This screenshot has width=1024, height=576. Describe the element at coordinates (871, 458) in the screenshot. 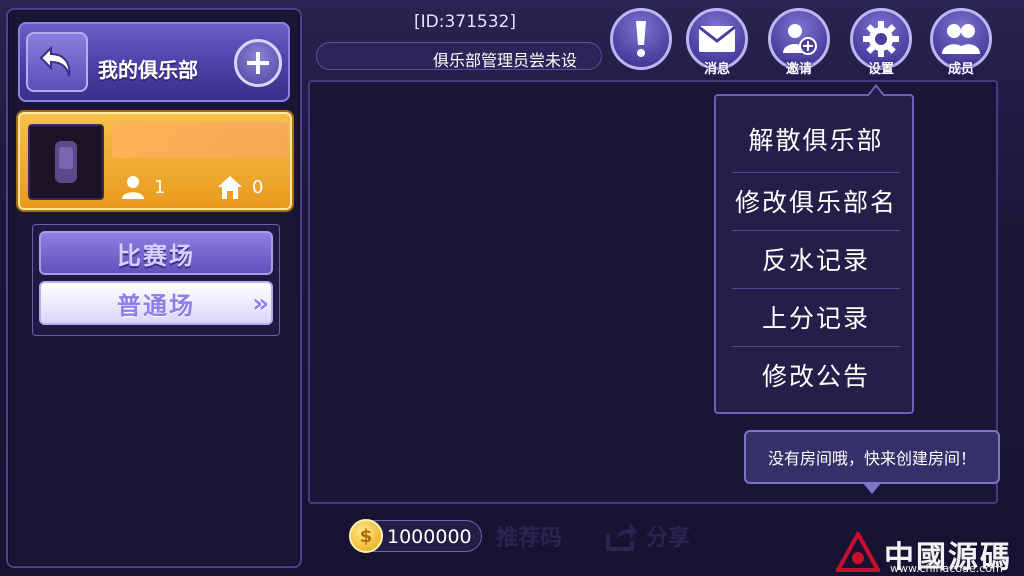

I see `tooltip-text: 没有房间哦，快来创建房间！` at that location.